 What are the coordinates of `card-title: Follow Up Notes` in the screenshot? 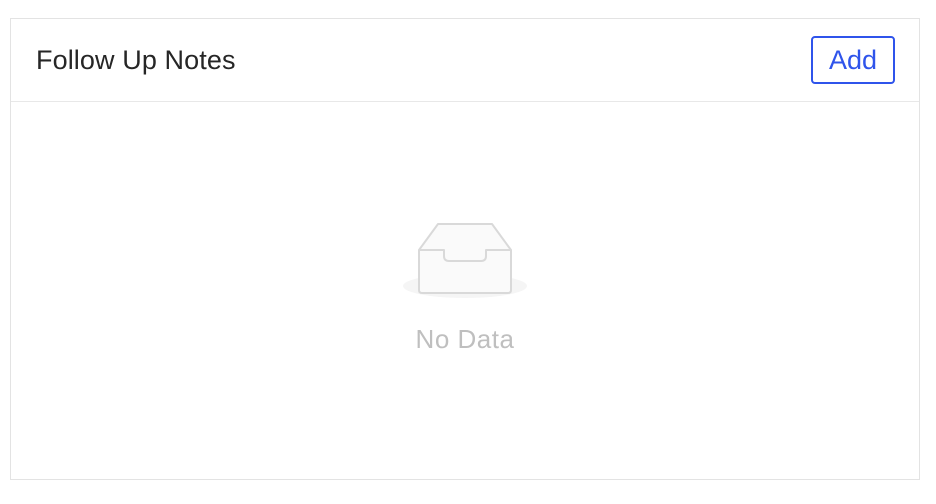 It's located at (136, 60).